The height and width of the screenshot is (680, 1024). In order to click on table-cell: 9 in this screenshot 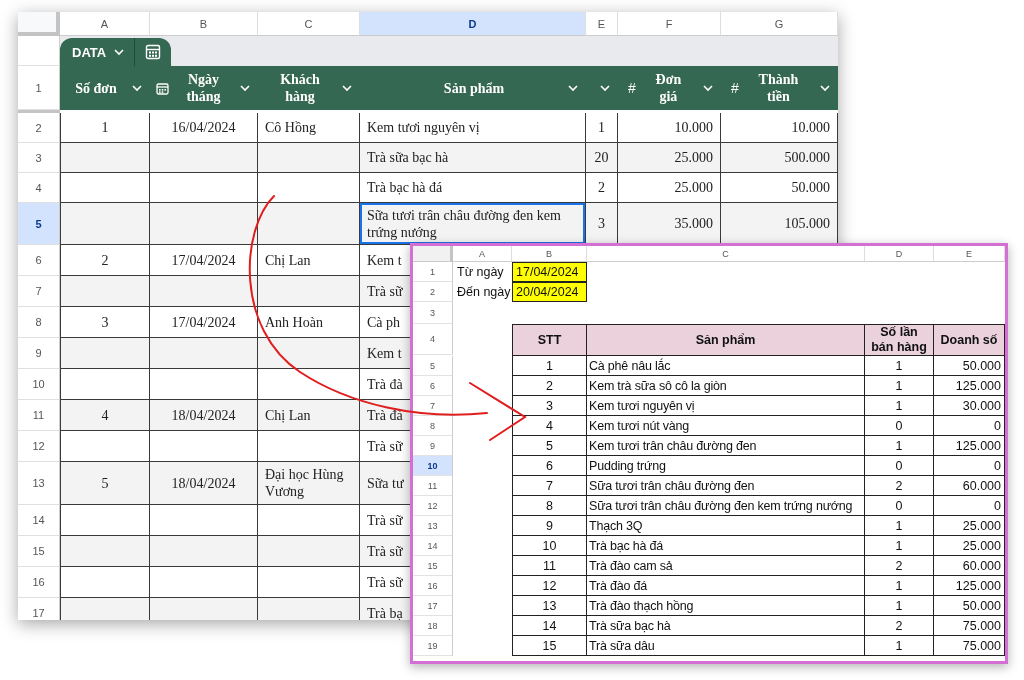, I will do `click(549, 526)`.